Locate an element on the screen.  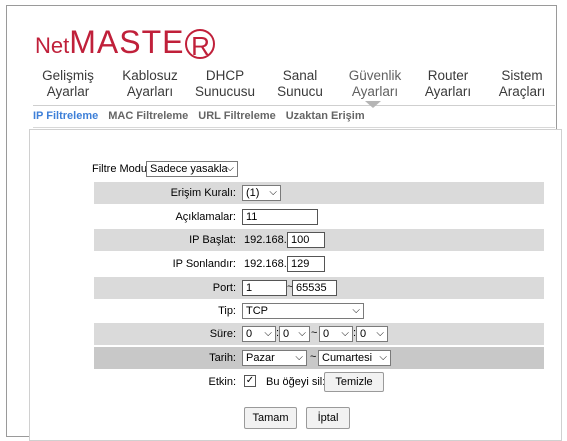
ip-end-input: 129 is located at coordinates (306, 264).